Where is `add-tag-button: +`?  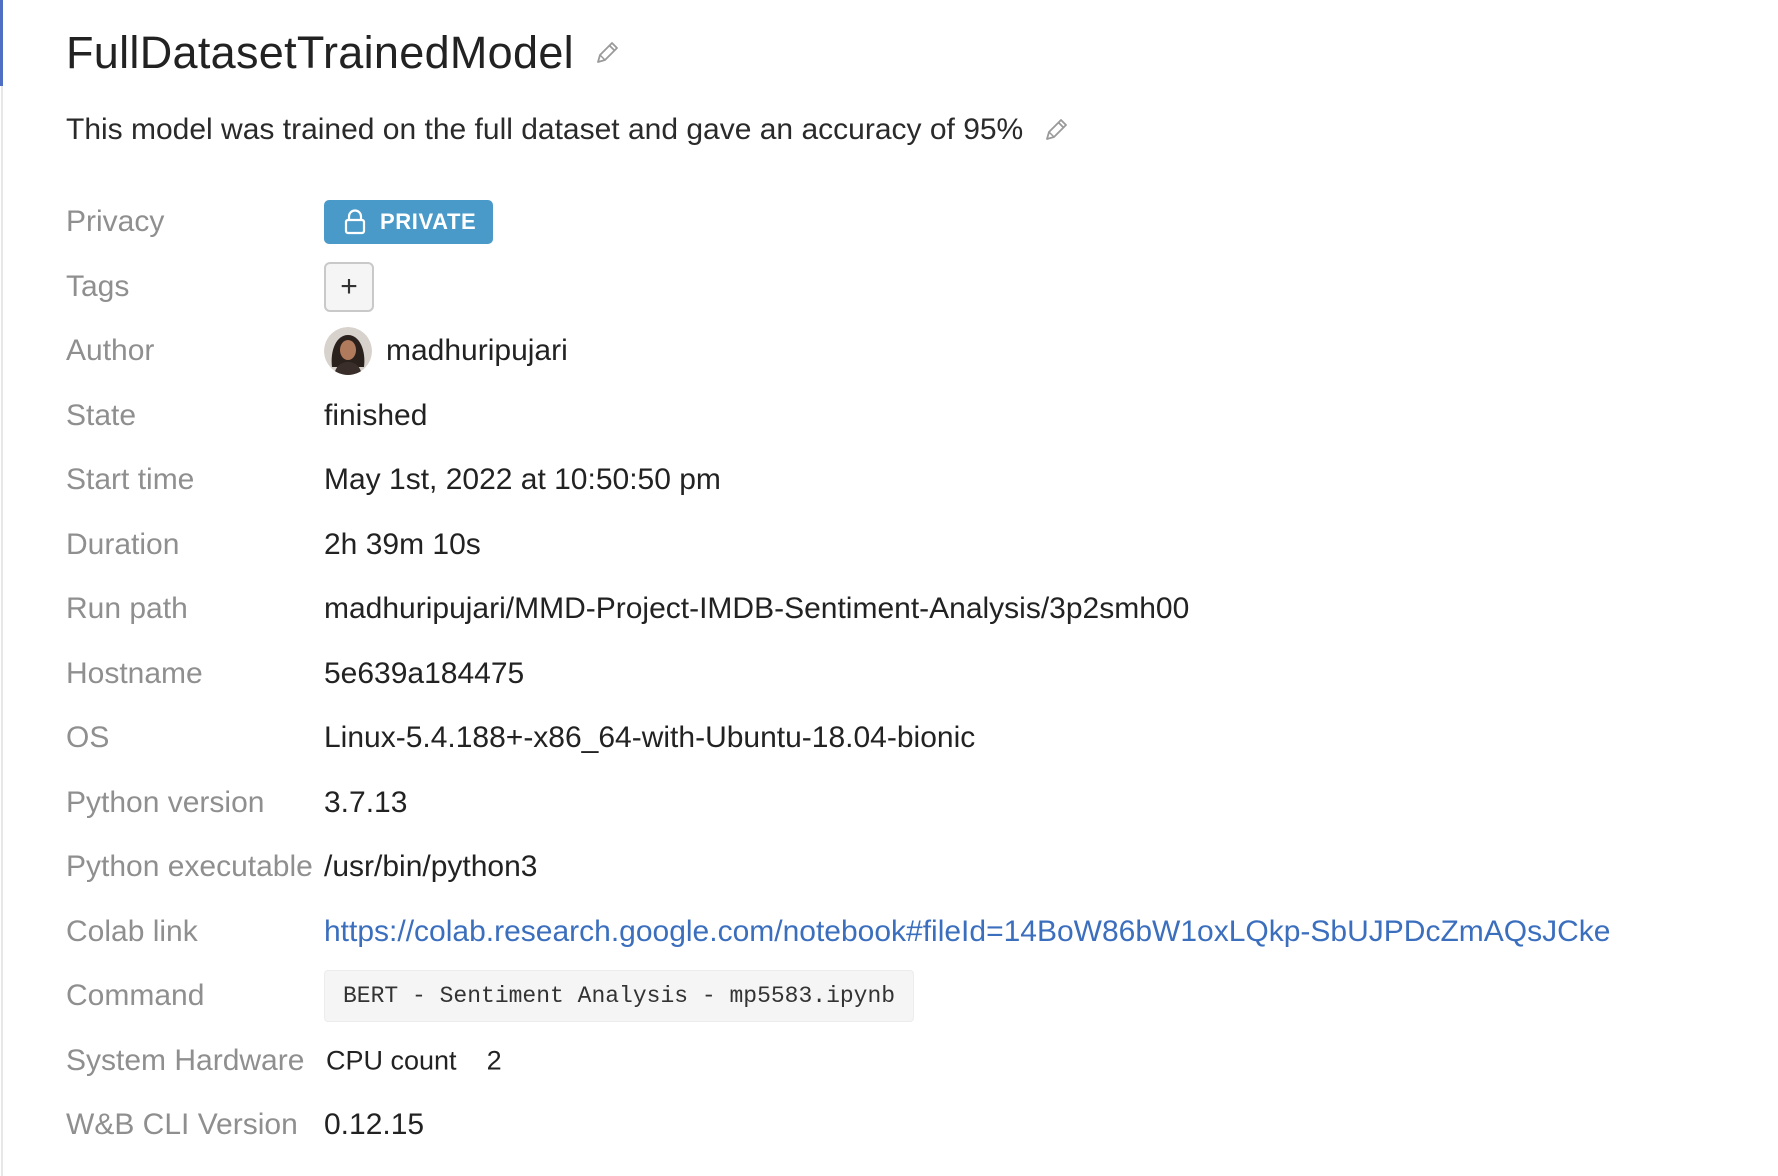 add-tag-button: + is located at coordinates (349, 286).